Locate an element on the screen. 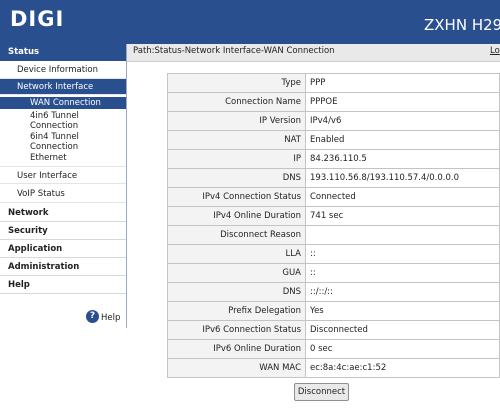 This screenshot has height=409, width=500. table-row: IPv4 Connection Status Connected is located at coordinates (333, 197).